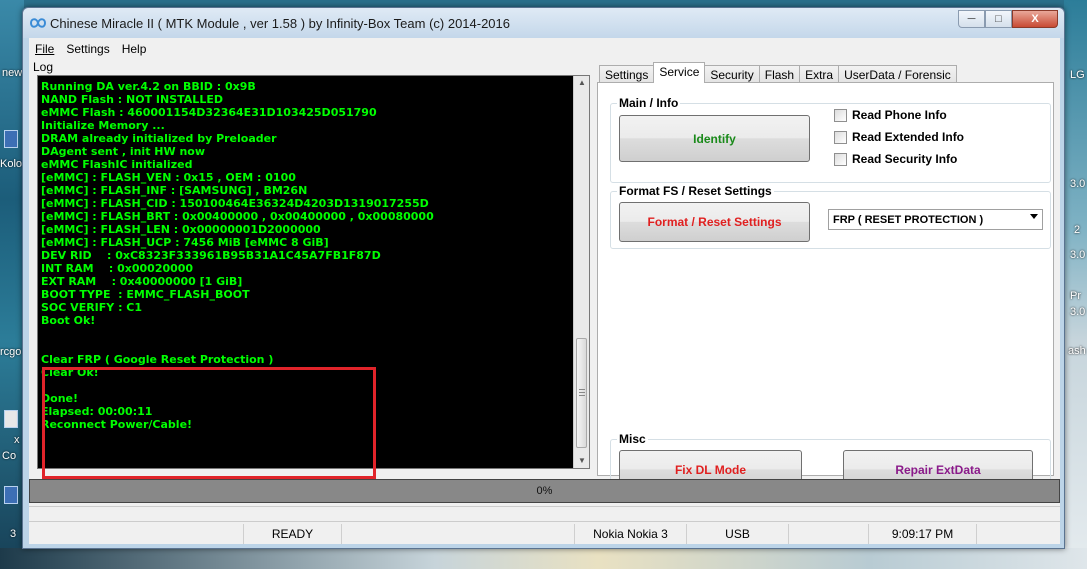 This screenshot has width=1087, height=569. Describe the element at coordinates (714, 138) in the screenshot. I see `identify-button: Identify` at that location.